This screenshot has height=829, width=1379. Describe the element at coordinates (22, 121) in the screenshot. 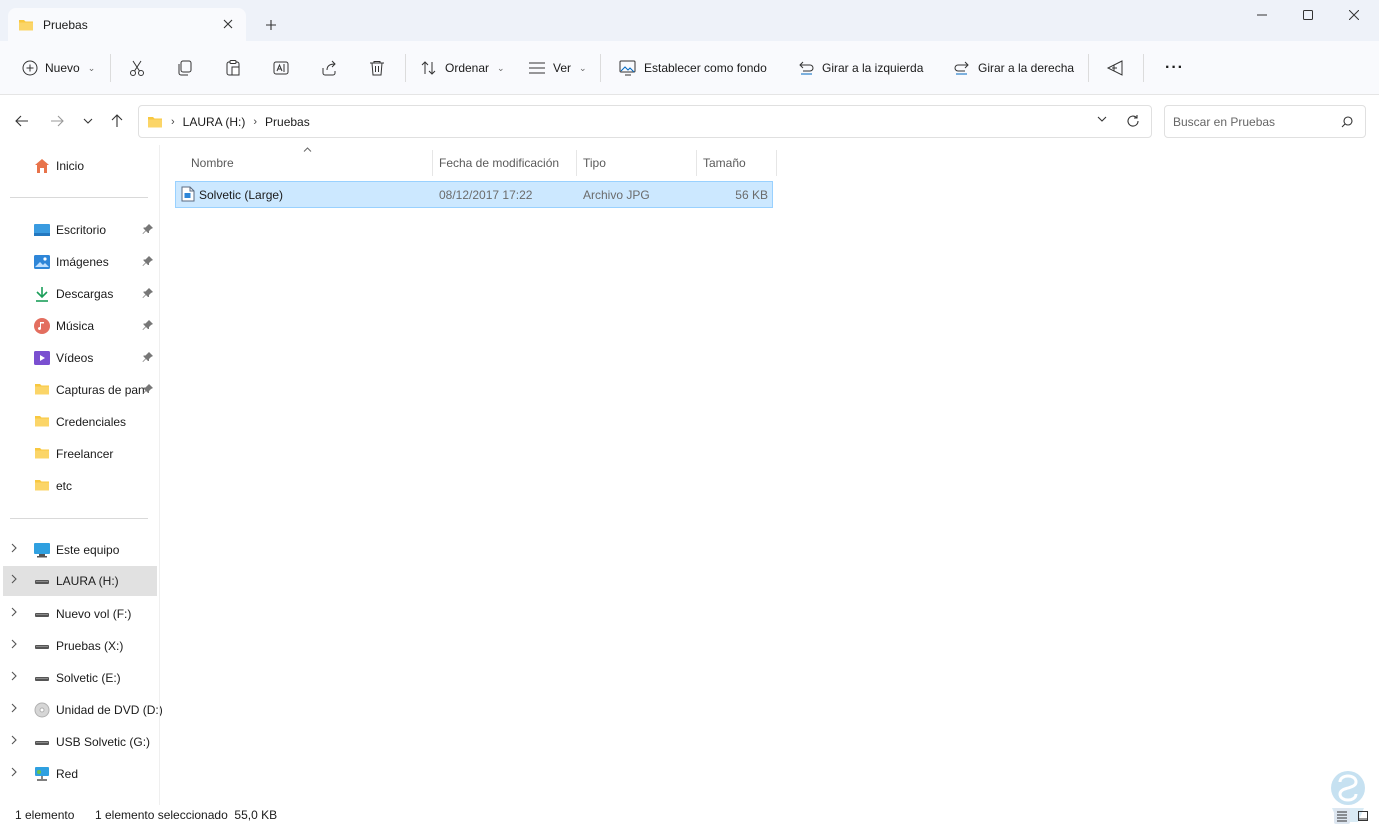

I see `back-button` at that location.